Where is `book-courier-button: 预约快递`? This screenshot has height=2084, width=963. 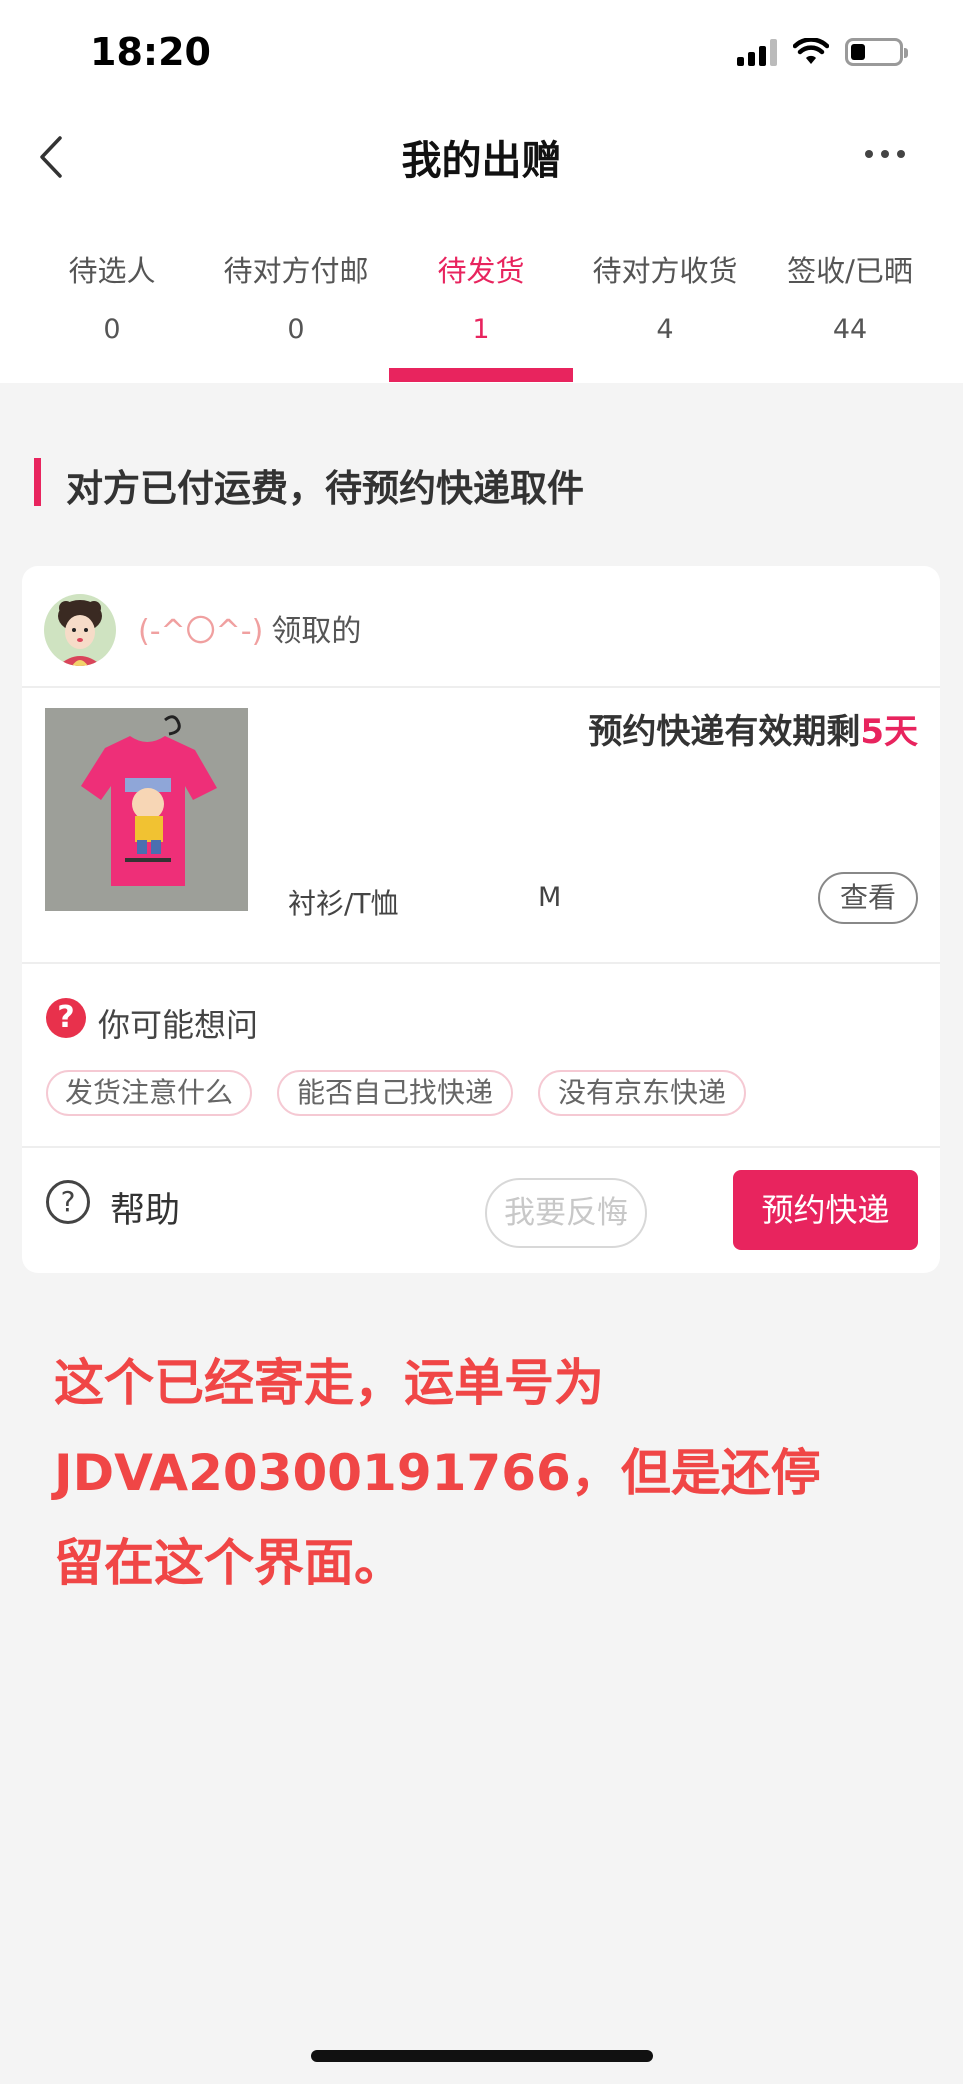 book-courier-button: 预约快递 is located at coordinates (825, 1210).